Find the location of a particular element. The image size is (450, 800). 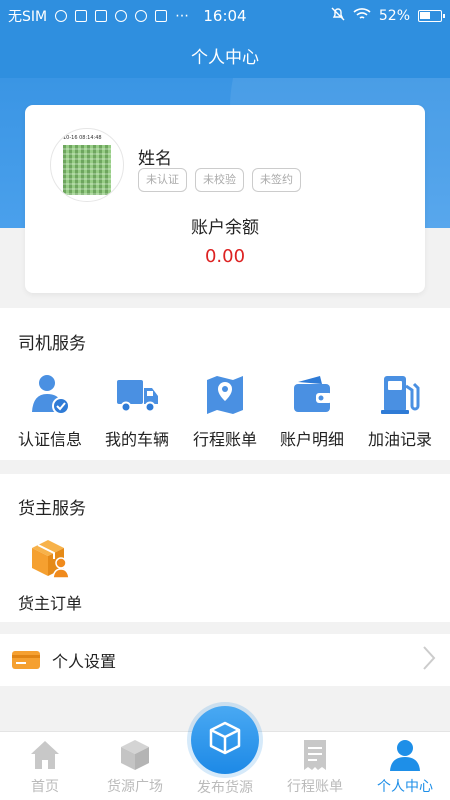

page-header: 个人中心 is located at coordinates (225, 55).